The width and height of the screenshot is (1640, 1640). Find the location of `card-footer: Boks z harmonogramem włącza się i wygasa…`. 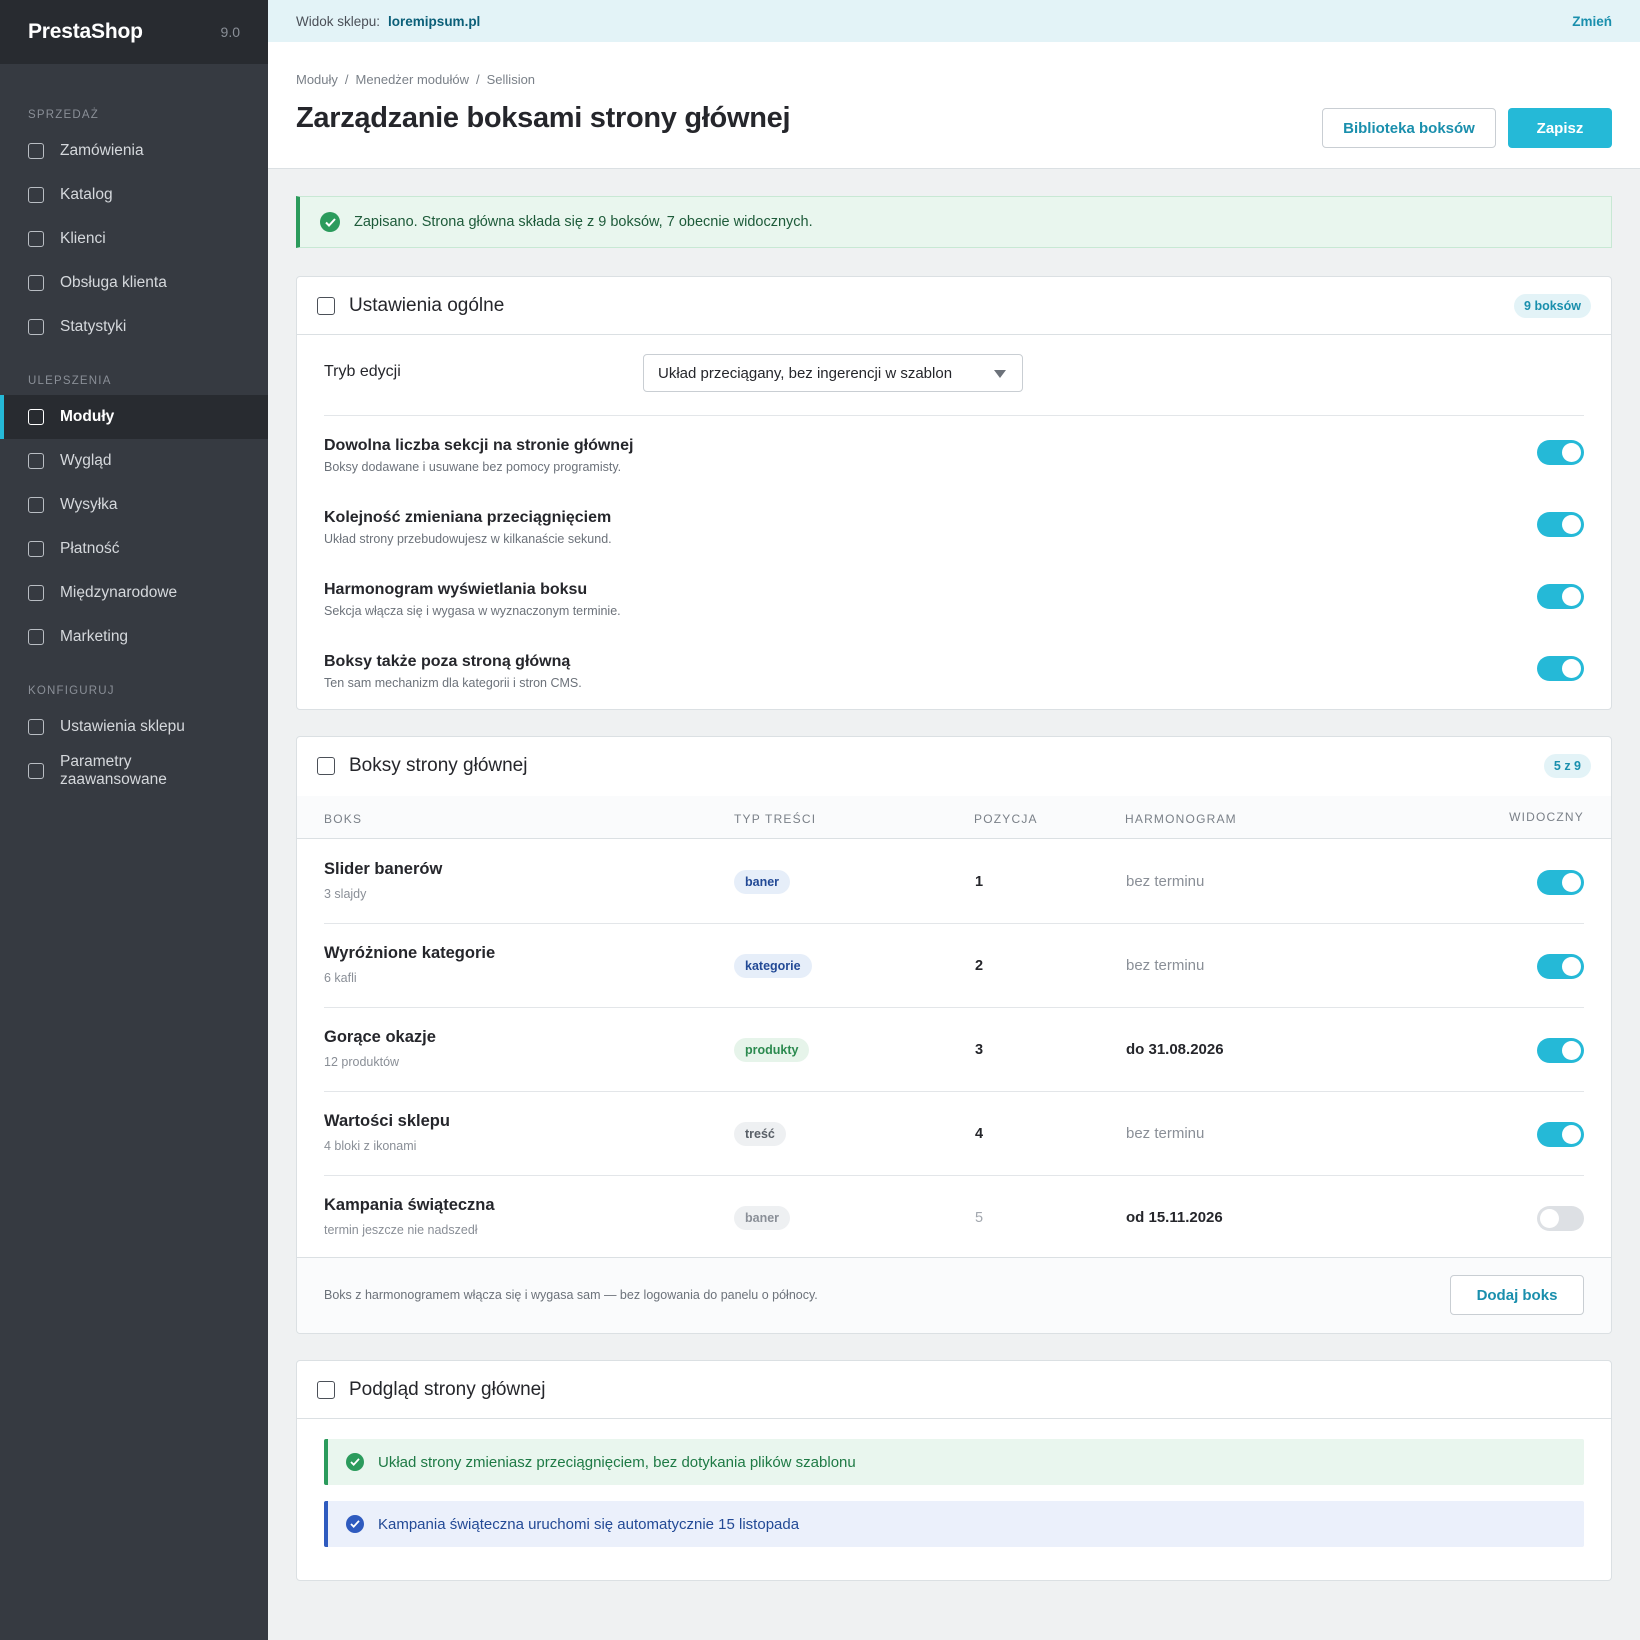

card-footer: Boks z harmonogramem włącza się i wygasa… is located at coordinates (954, 1295).